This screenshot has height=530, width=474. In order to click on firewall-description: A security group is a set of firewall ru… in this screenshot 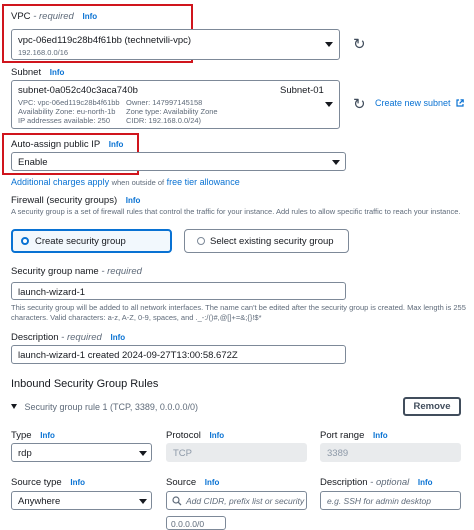, I will do `click(236, 211)`.